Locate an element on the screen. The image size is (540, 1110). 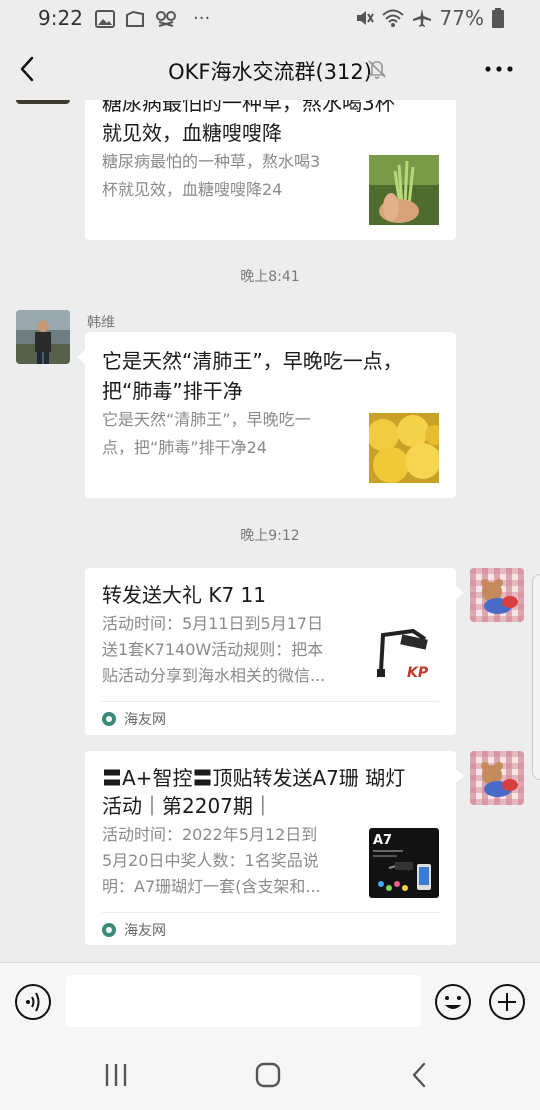
input-bar is located at coordinates (270, 1001).